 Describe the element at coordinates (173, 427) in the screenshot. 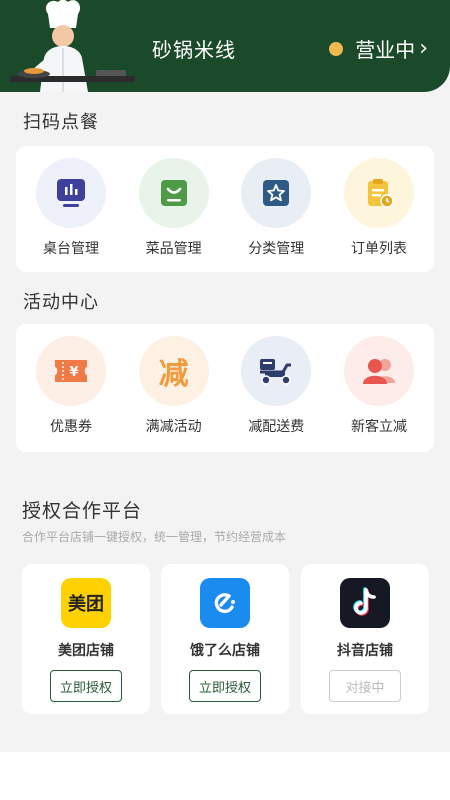

I see `discount-activity-label: 满减活动` at that location.